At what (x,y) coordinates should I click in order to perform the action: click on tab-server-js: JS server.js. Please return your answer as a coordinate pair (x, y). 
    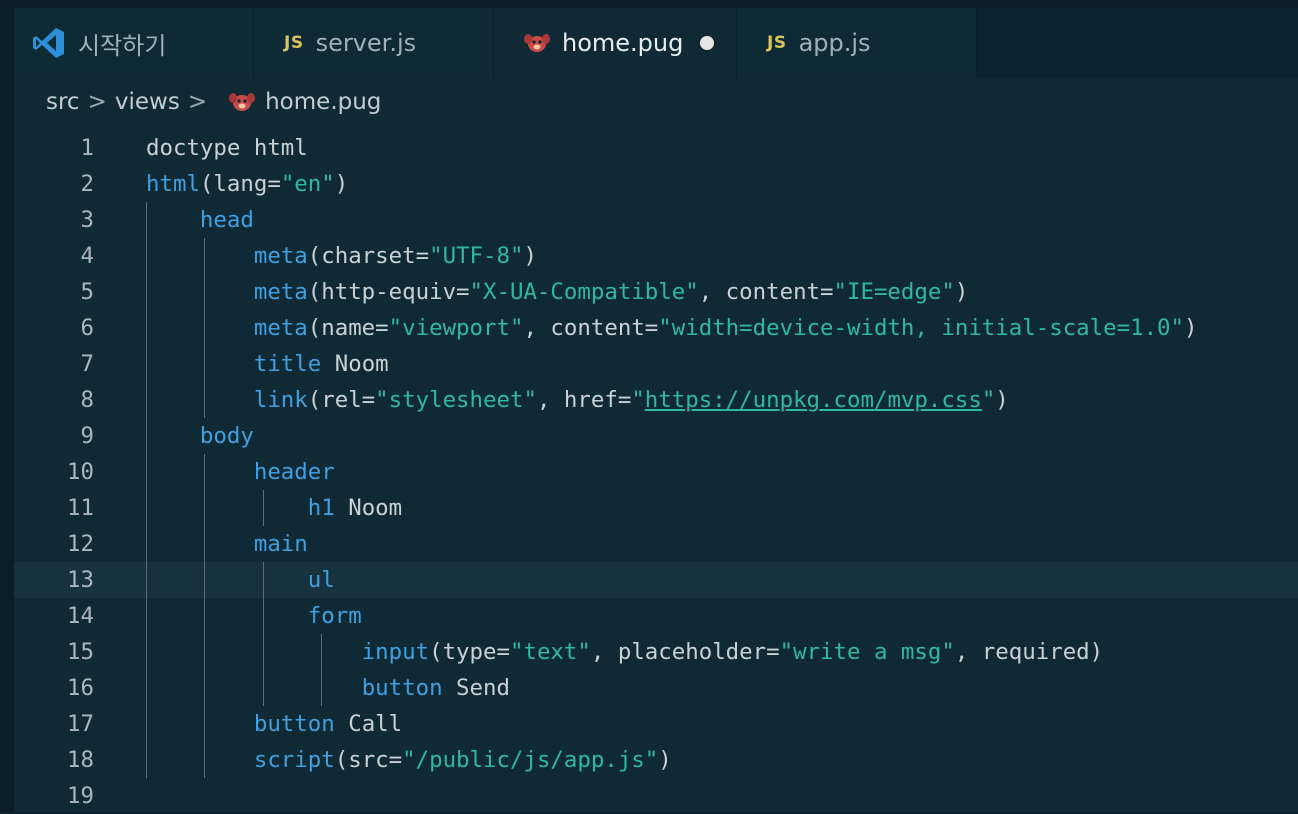
    Looking at the image, I should click on (374, 43).